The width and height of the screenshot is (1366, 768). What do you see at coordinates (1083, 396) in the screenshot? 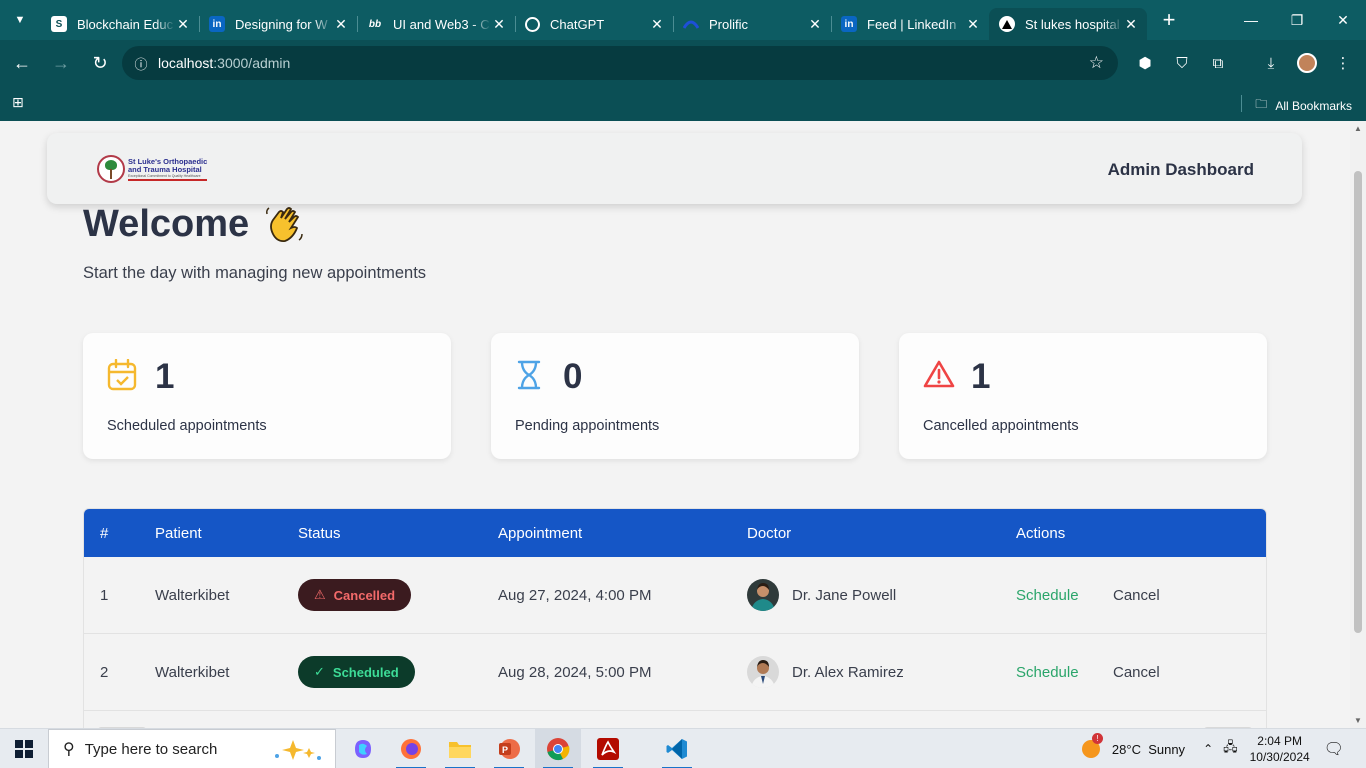
I see `stat-card-cancelled: 1 Cancelled appointments` at bounding box center [1083, 396].